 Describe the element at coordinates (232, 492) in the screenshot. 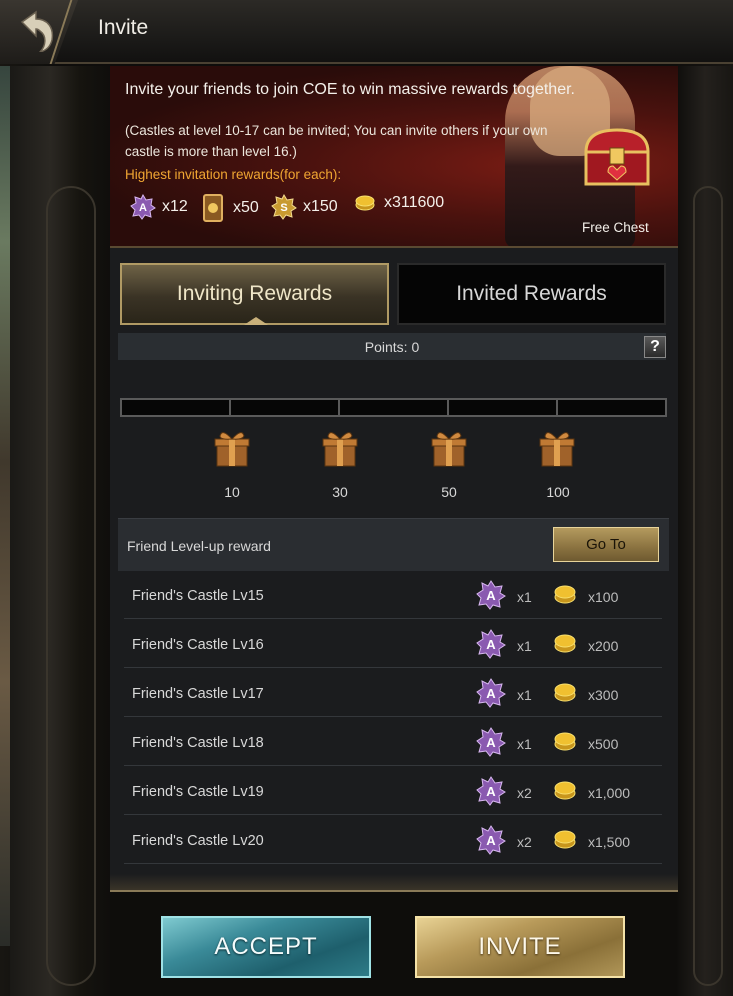

I see `milestone-value: 10` at that location.